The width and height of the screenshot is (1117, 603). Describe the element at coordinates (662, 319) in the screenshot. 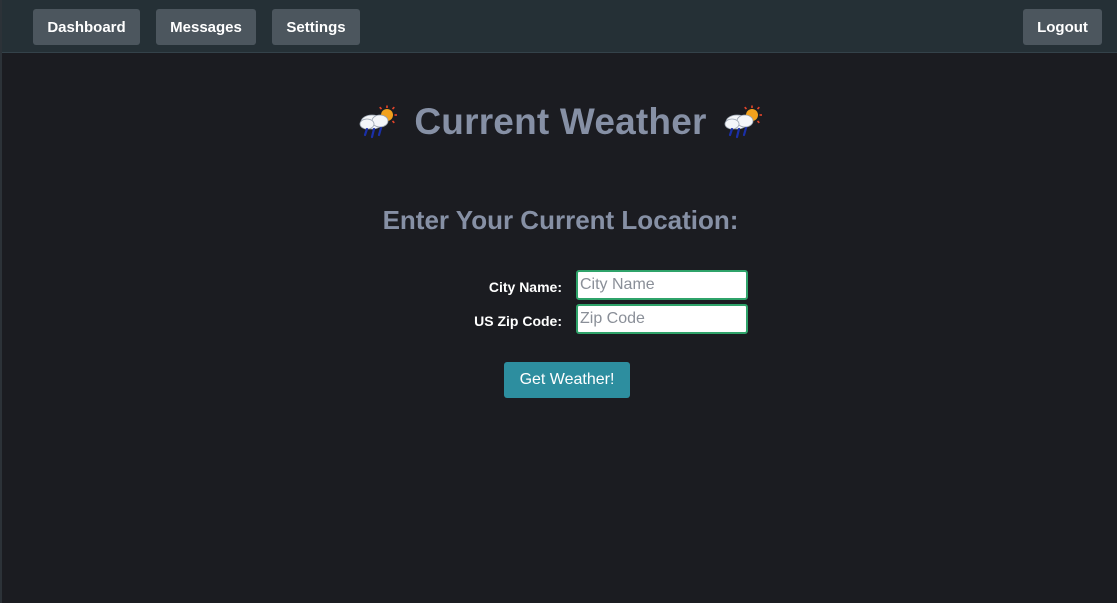

I see `zip-code-input` at that location.